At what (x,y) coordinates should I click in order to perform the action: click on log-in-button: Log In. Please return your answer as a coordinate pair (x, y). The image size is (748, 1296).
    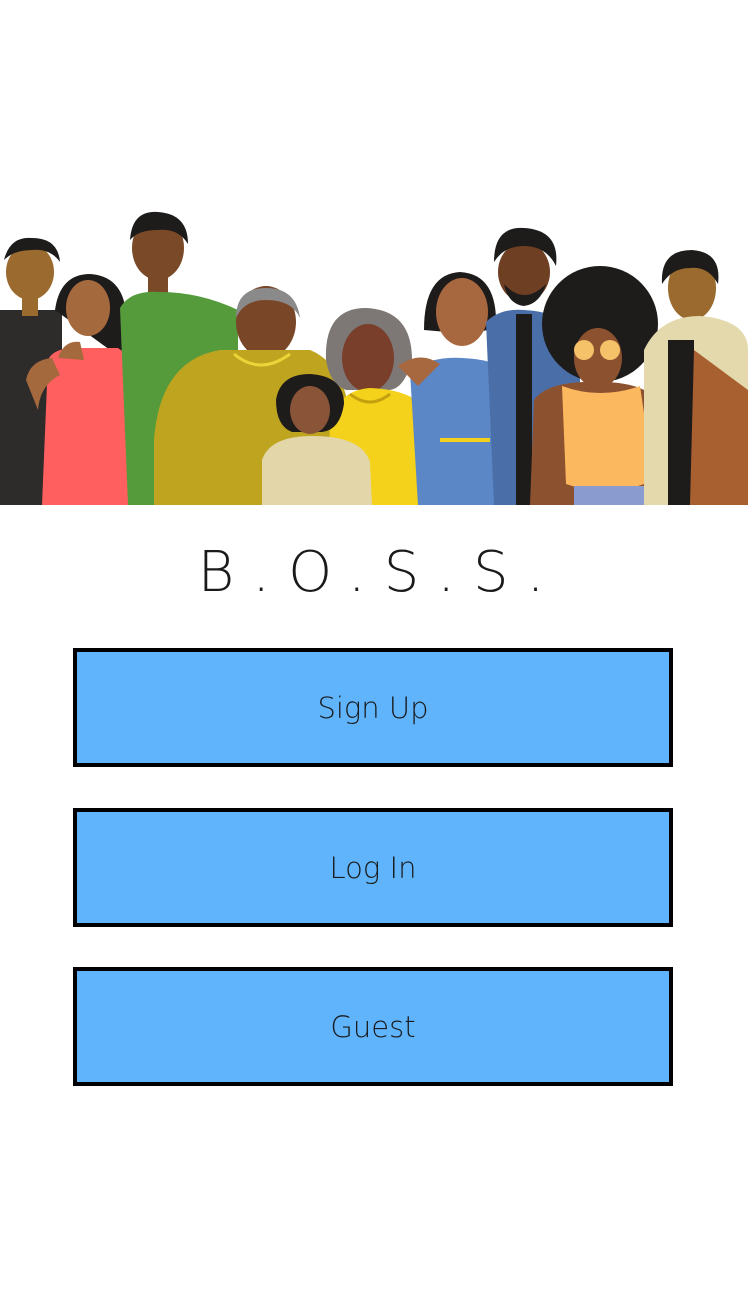
    Looking at the image, I should click on (373, 867).